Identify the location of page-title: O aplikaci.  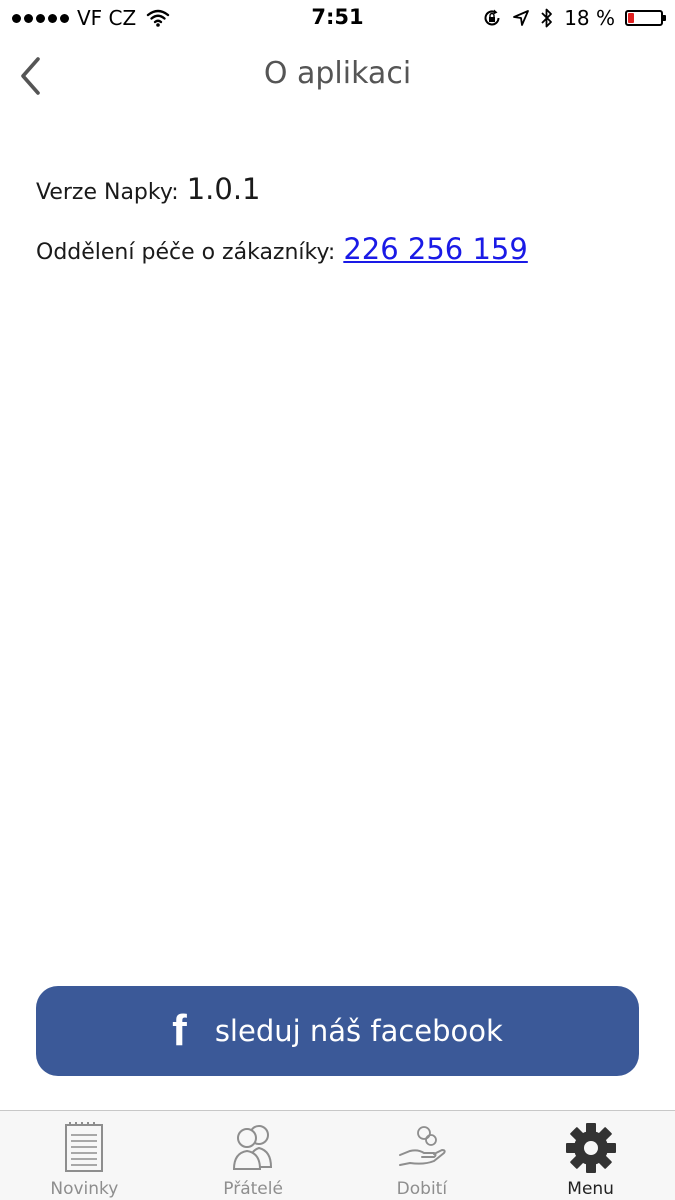
(337, 73).